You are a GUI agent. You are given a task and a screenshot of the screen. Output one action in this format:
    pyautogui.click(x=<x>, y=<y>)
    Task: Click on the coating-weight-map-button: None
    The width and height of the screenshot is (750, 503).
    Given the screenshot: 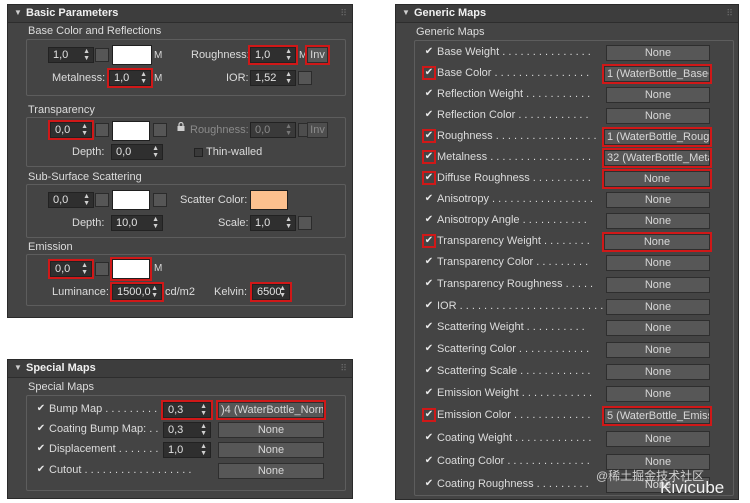 What is the action you would take?
    pyautogui.click(x=658, y=439)
    